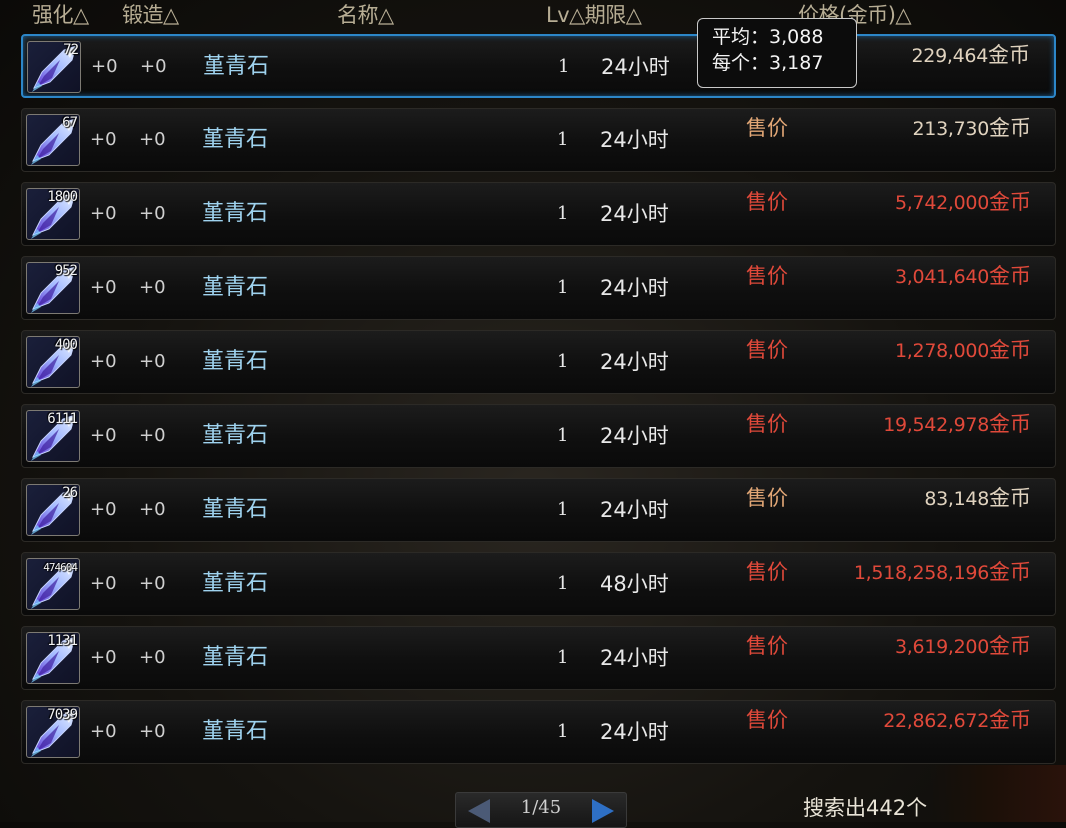  What do you see at coordinates (53, 510) in the screenshot?
I see `item-icon-slot: 26` at bounding box center [53, 510].